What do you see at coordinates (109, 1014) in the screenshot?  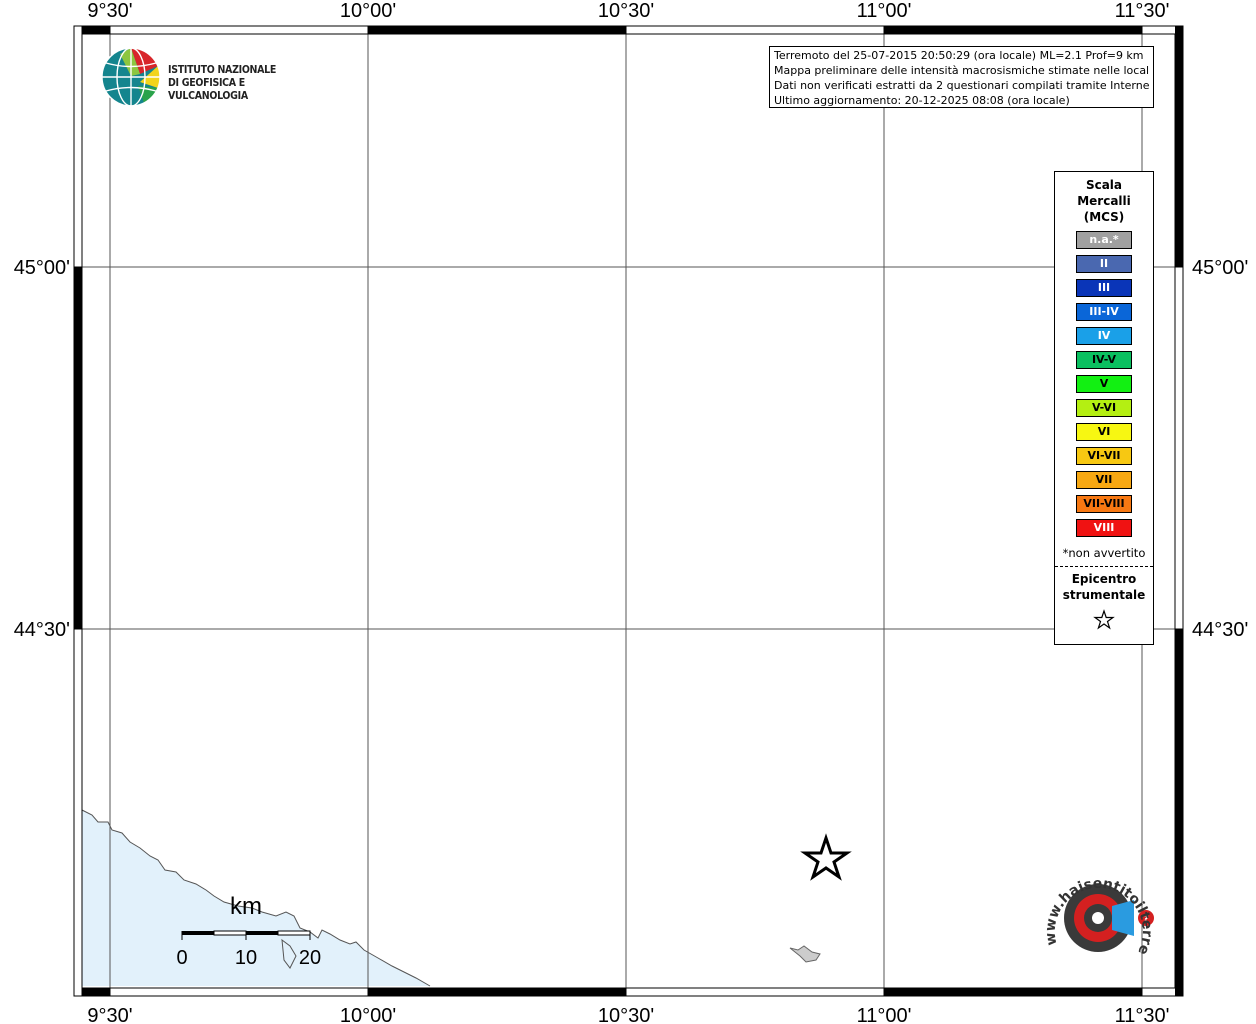 I see `lon-label-bottom: 9°30'` at bounding box center [109, 1014].